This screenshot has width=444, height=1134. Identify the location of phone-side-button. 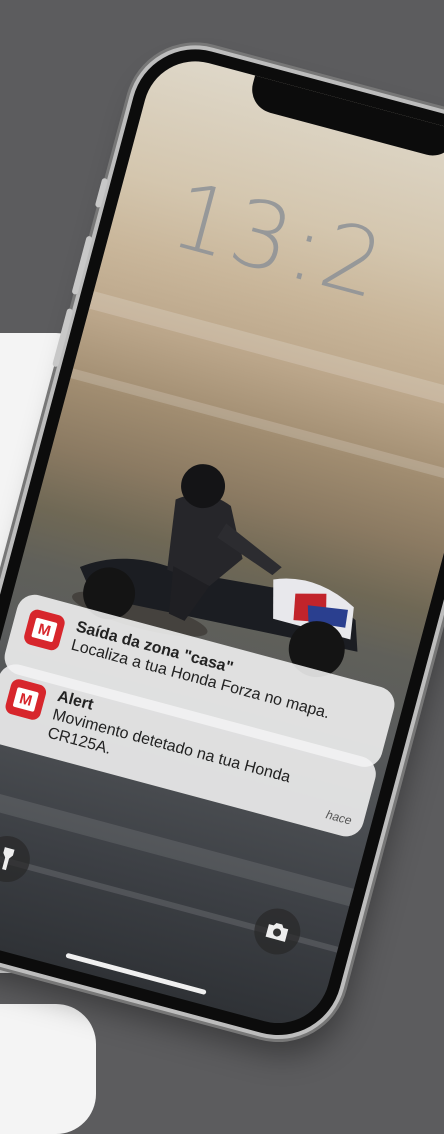
(101, 193).